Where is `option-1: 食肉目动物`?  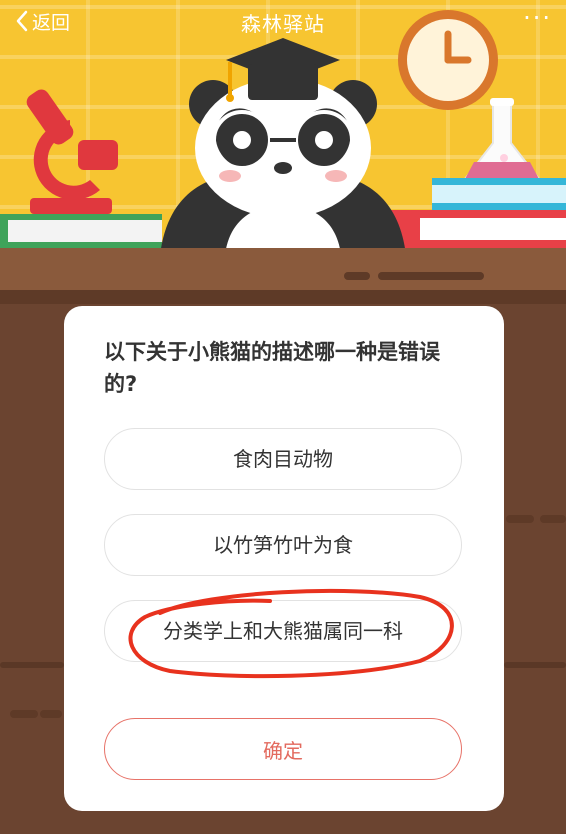 option-1: 食肉目动物 is located at coordinates (283, 459).